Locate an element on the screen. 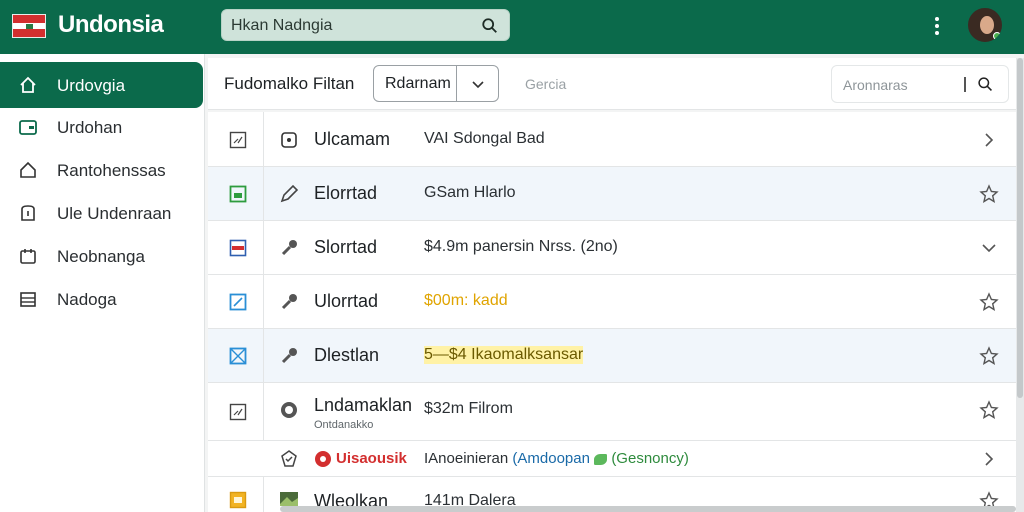 Image resolution: width=1024 pixels, height=512 pixels. text-cursor is located at coordinates (965, 84).